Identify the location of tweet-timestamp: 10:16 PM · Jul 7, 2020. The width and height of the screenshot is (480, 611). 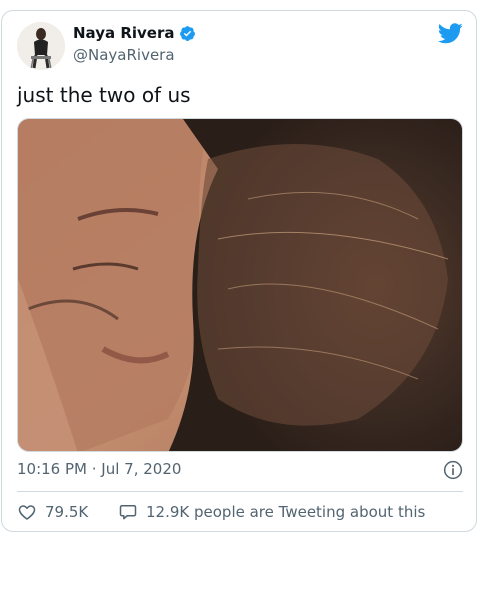
(99, 469).